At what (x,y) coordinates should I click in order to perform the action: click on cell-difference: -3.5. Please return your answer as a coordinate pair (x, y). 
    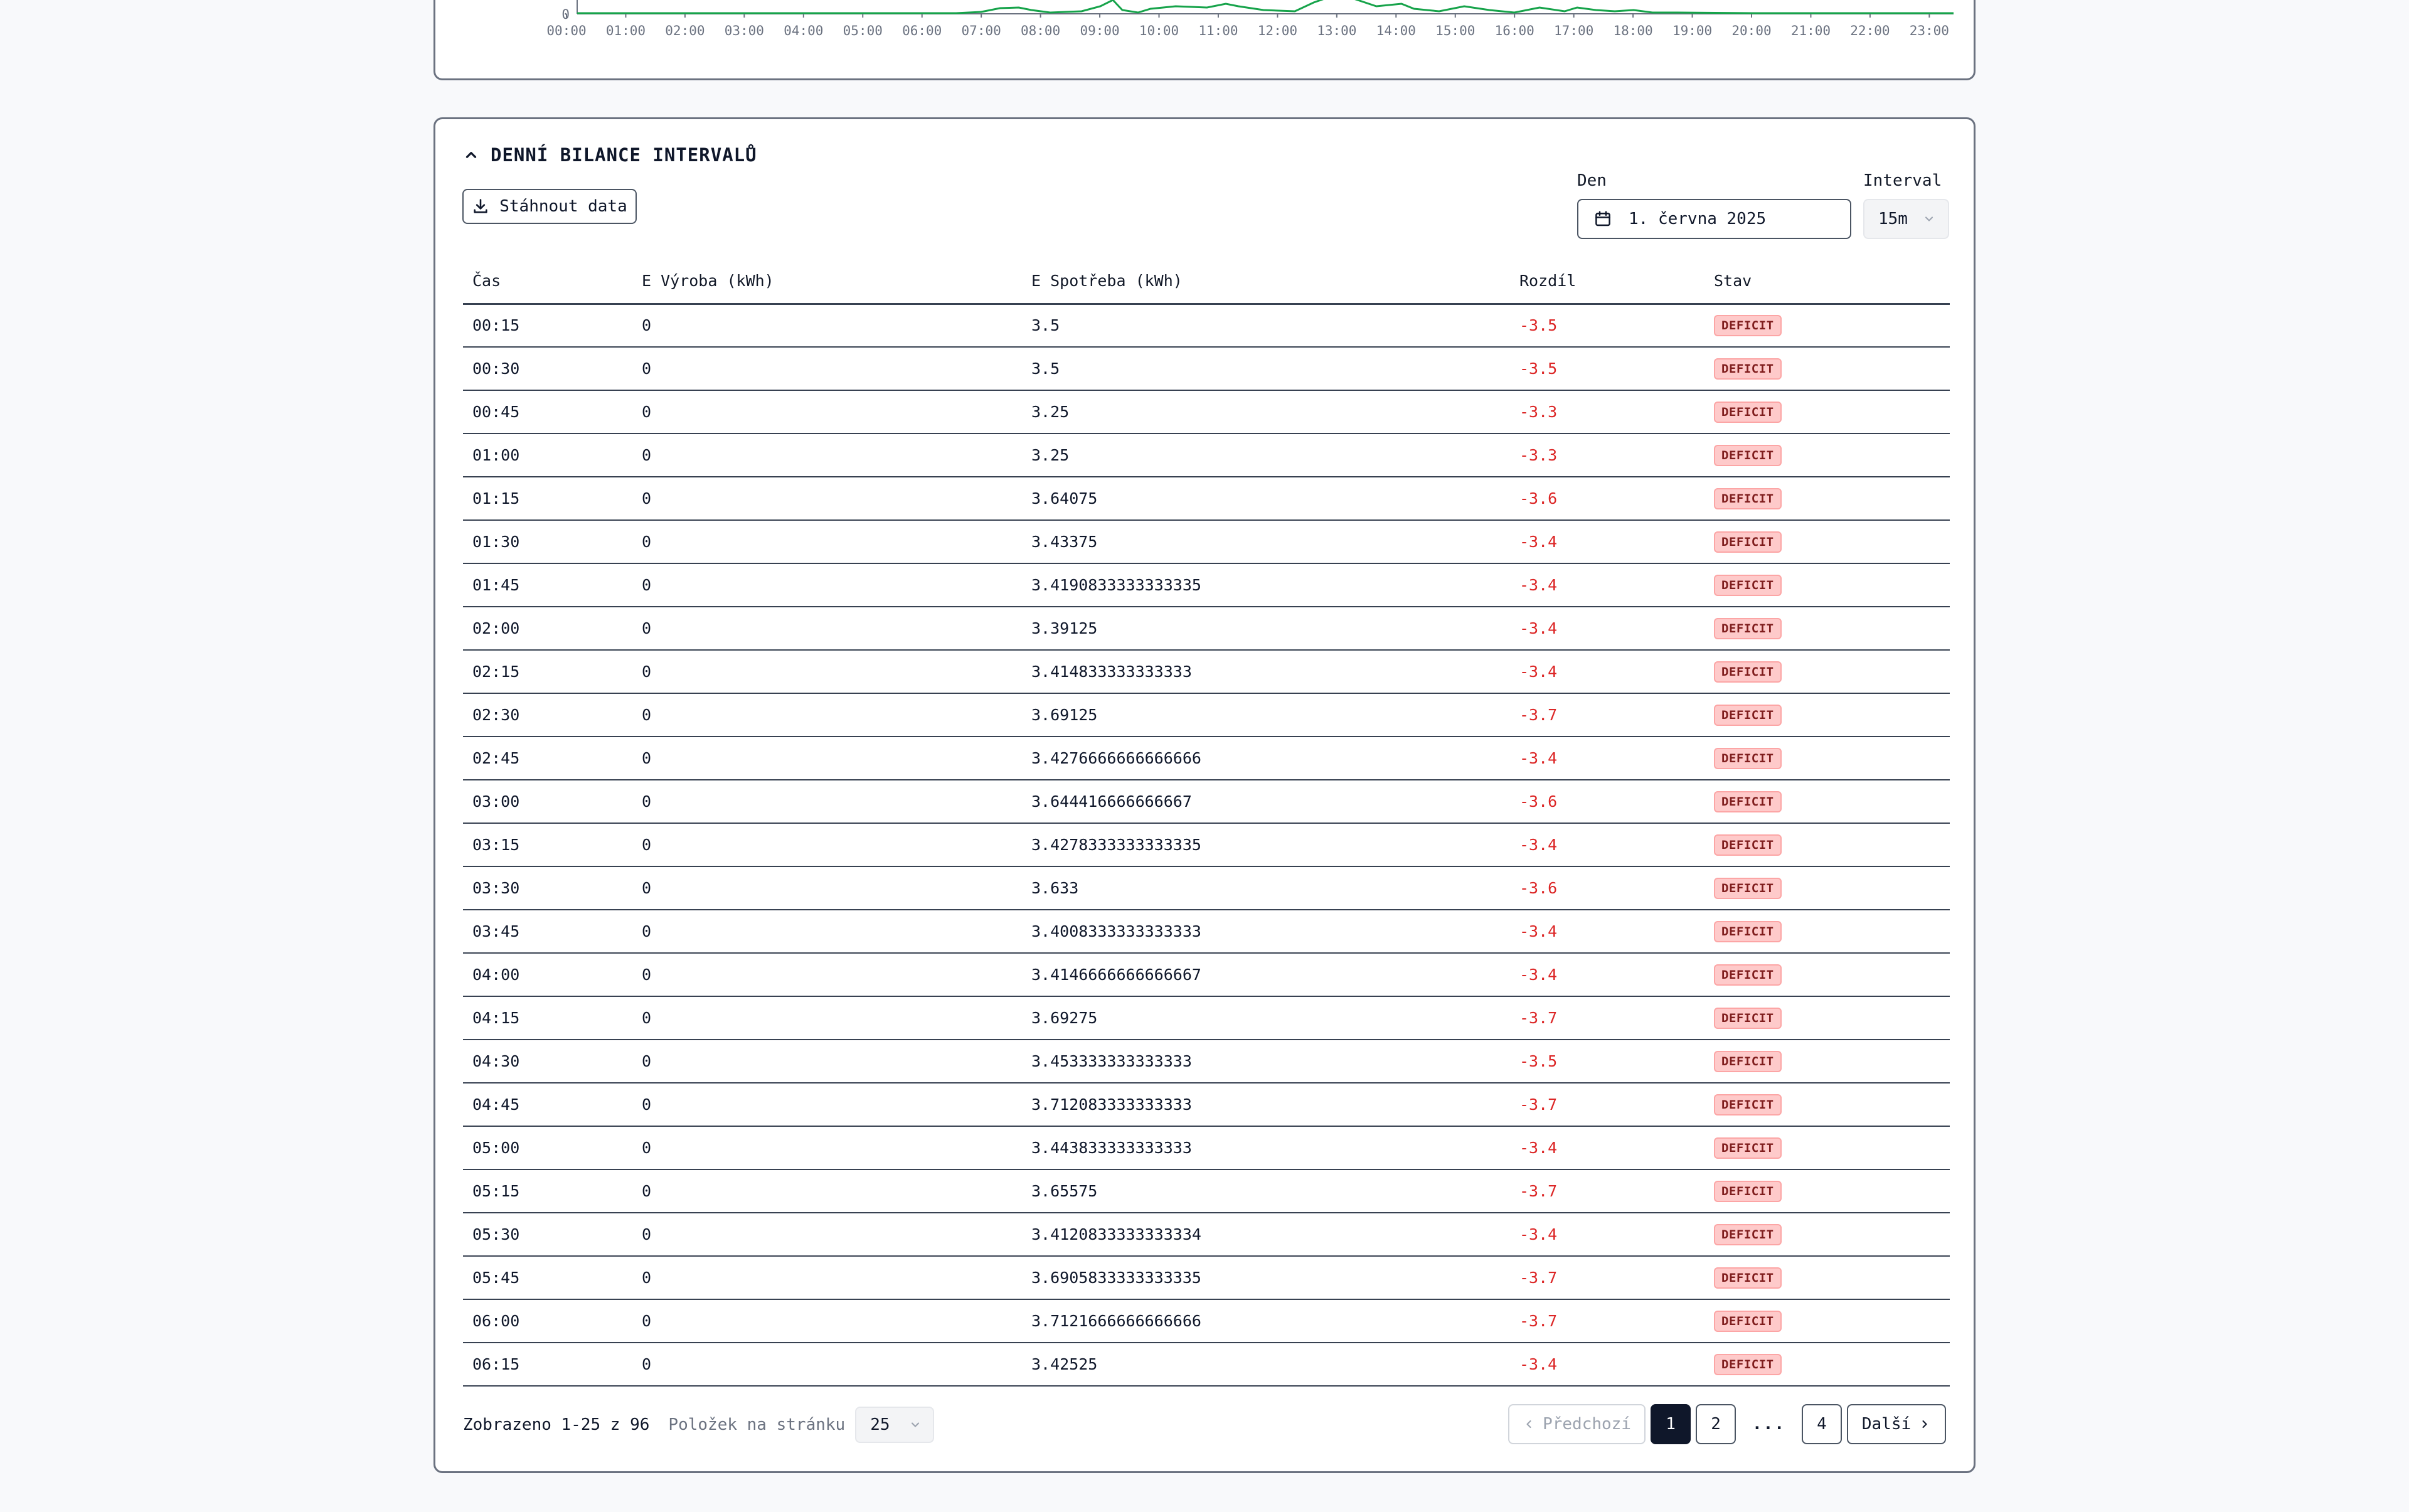
    Looking at the image, I should click on (1607, 369).